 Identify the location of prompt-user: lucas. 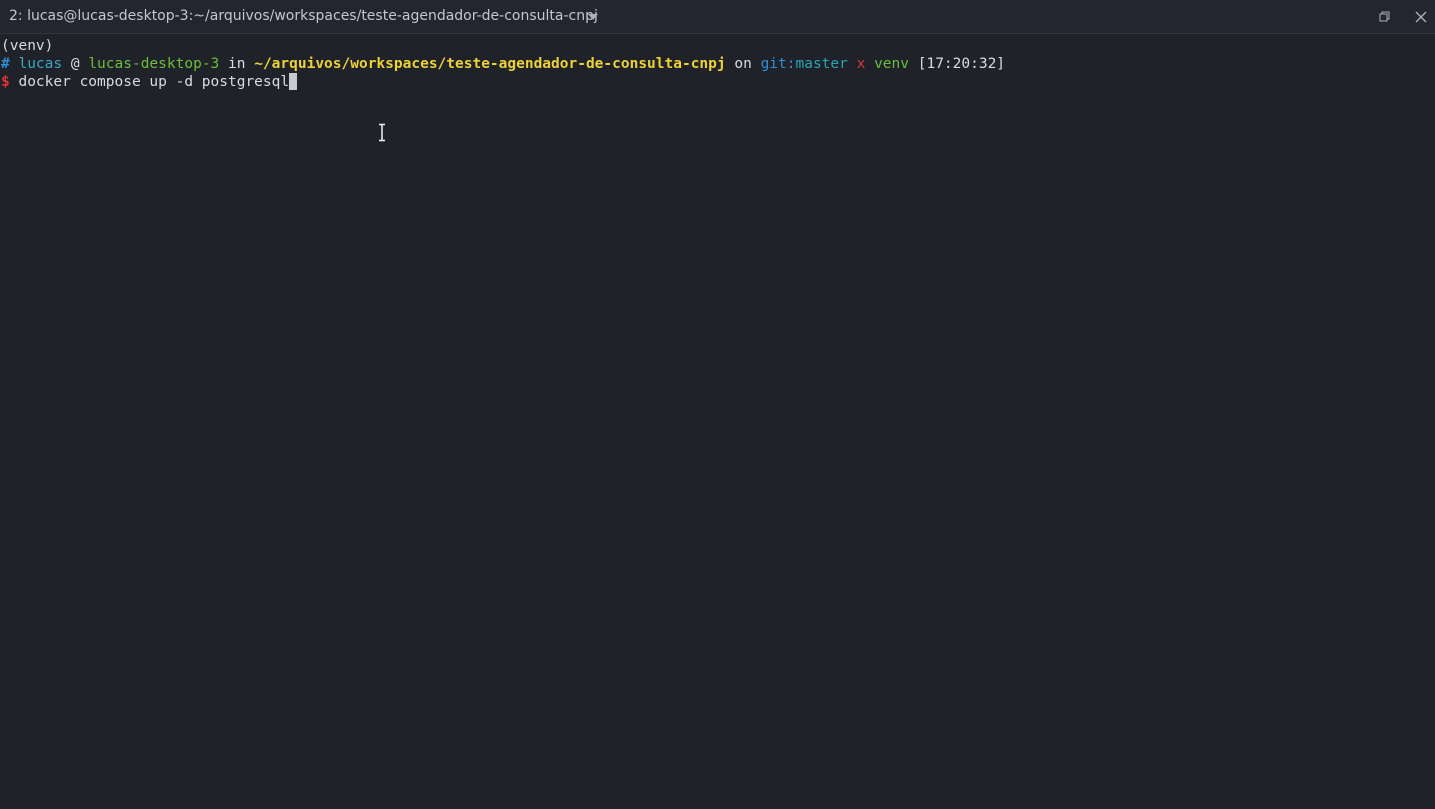
(40, 64).